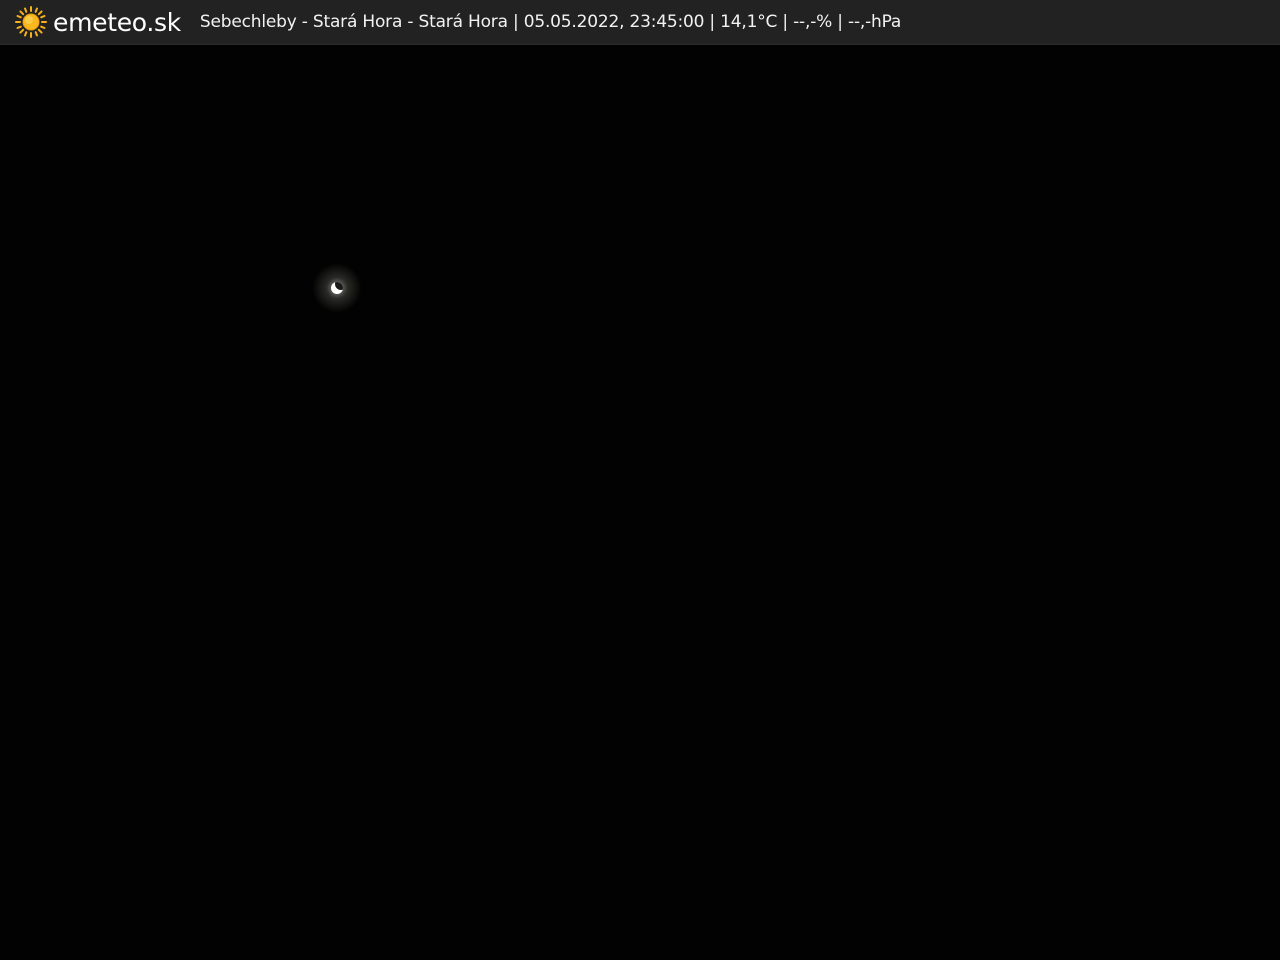  I want to click on moon-icon, so click(337, 288).